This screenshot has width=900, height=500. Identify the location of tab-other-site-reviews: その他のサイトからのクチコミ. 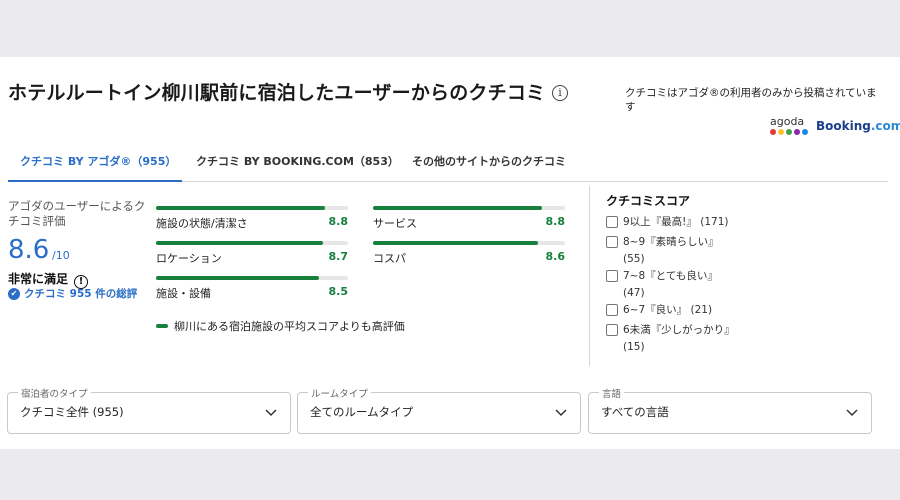
(489, 165).